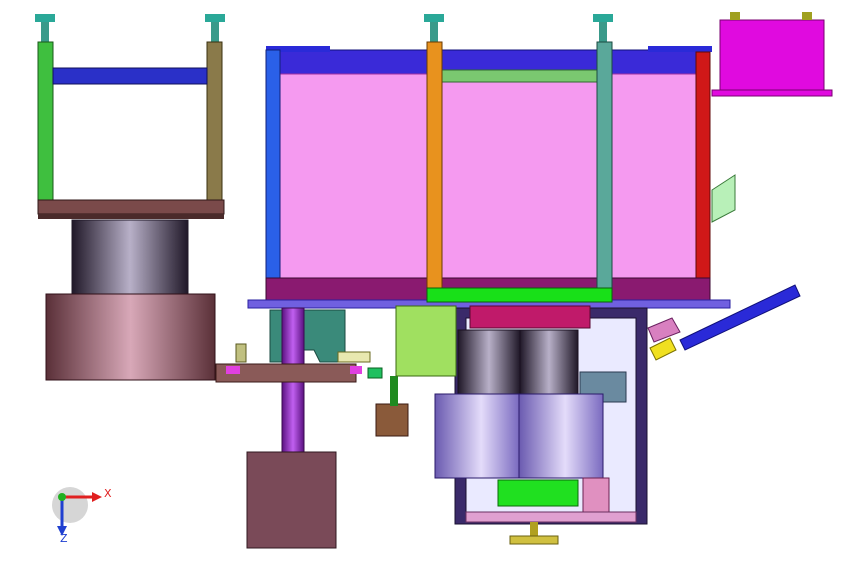  I want to click on right-pillar-cap-stem, so click(215, 32).